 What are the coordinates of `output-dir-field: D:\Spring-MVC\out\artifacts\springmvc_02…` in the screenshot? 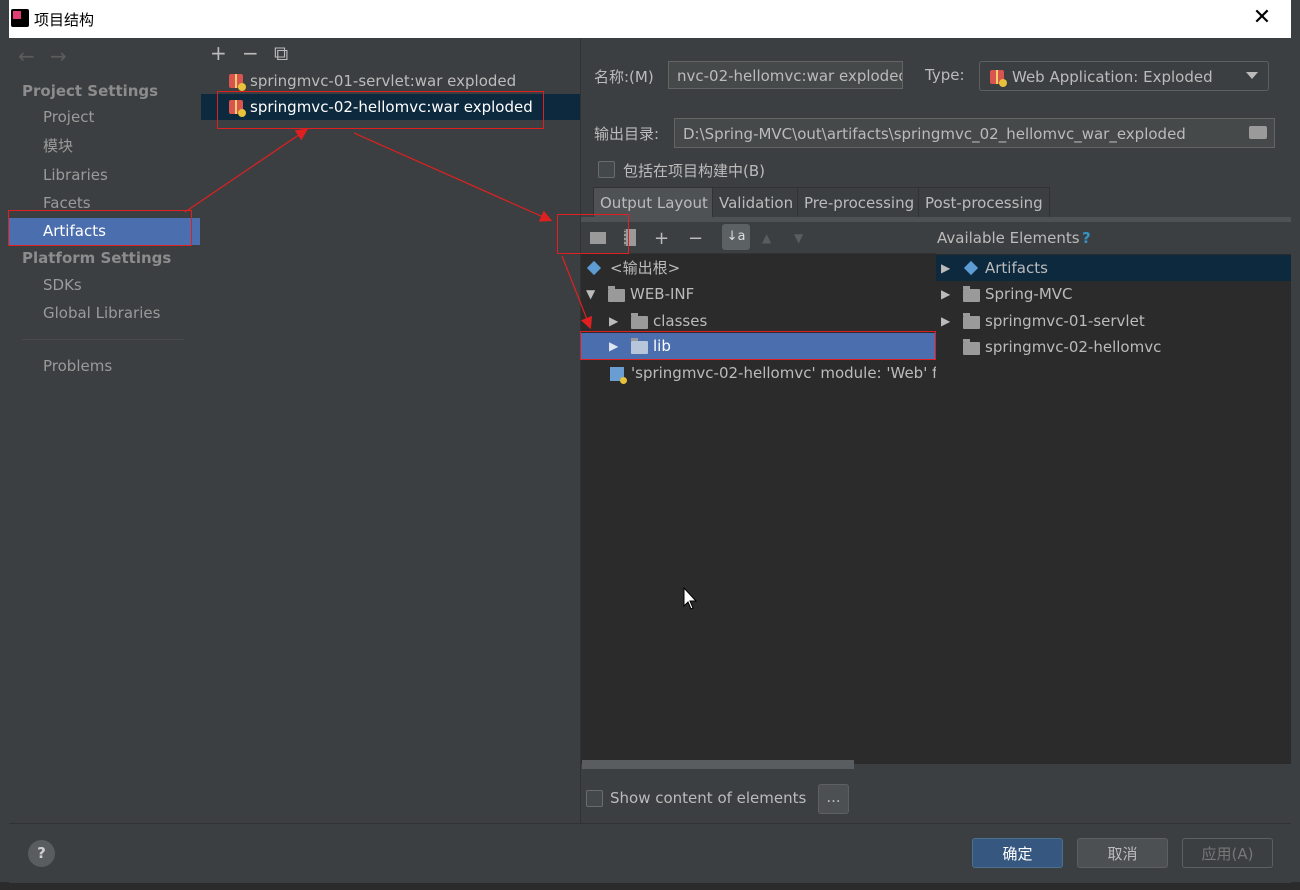 It's located at (974, 133).